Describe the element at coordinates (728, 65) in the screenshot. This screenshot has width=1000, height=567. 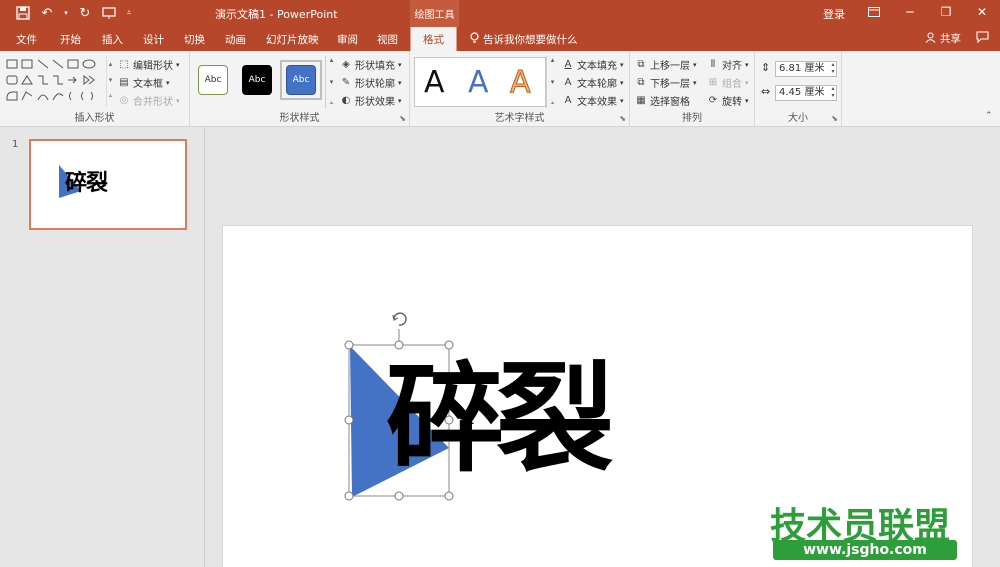
I see `align-button: ⫴ 对齐 ▾` at that location.